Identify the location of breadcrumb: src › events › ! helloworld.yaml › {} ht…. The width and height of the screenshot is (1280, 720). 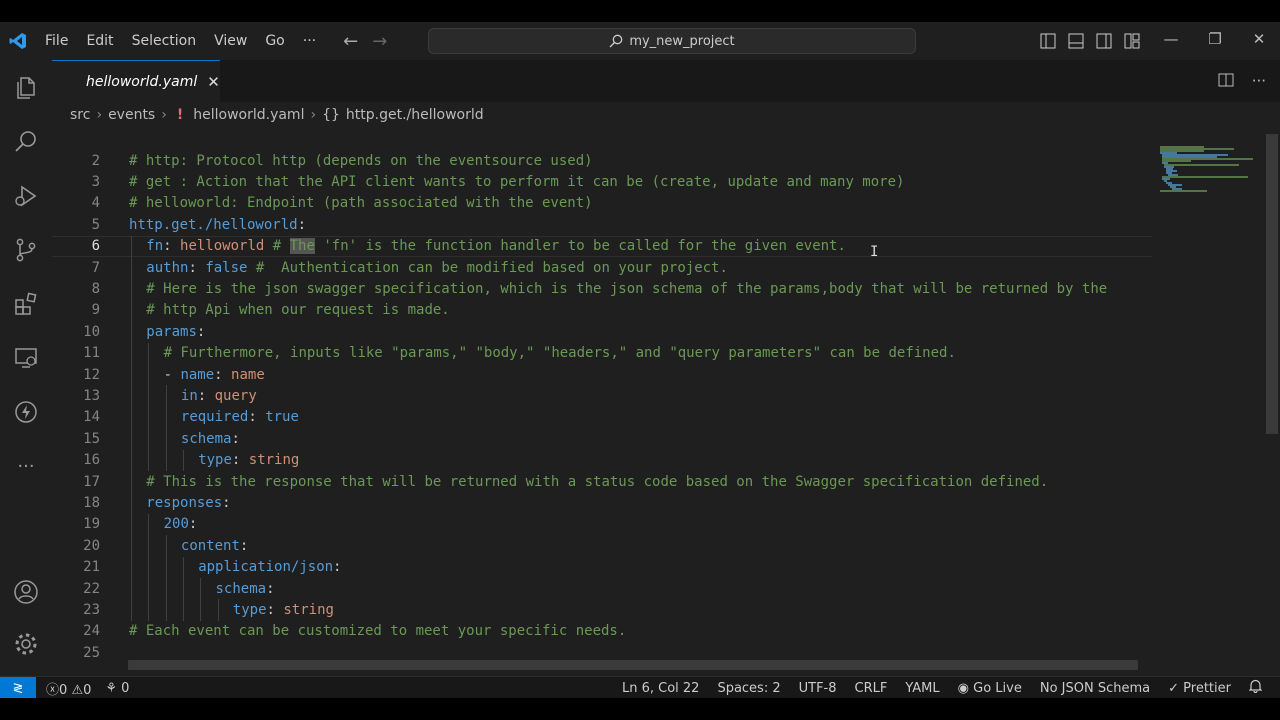
(611, 115).